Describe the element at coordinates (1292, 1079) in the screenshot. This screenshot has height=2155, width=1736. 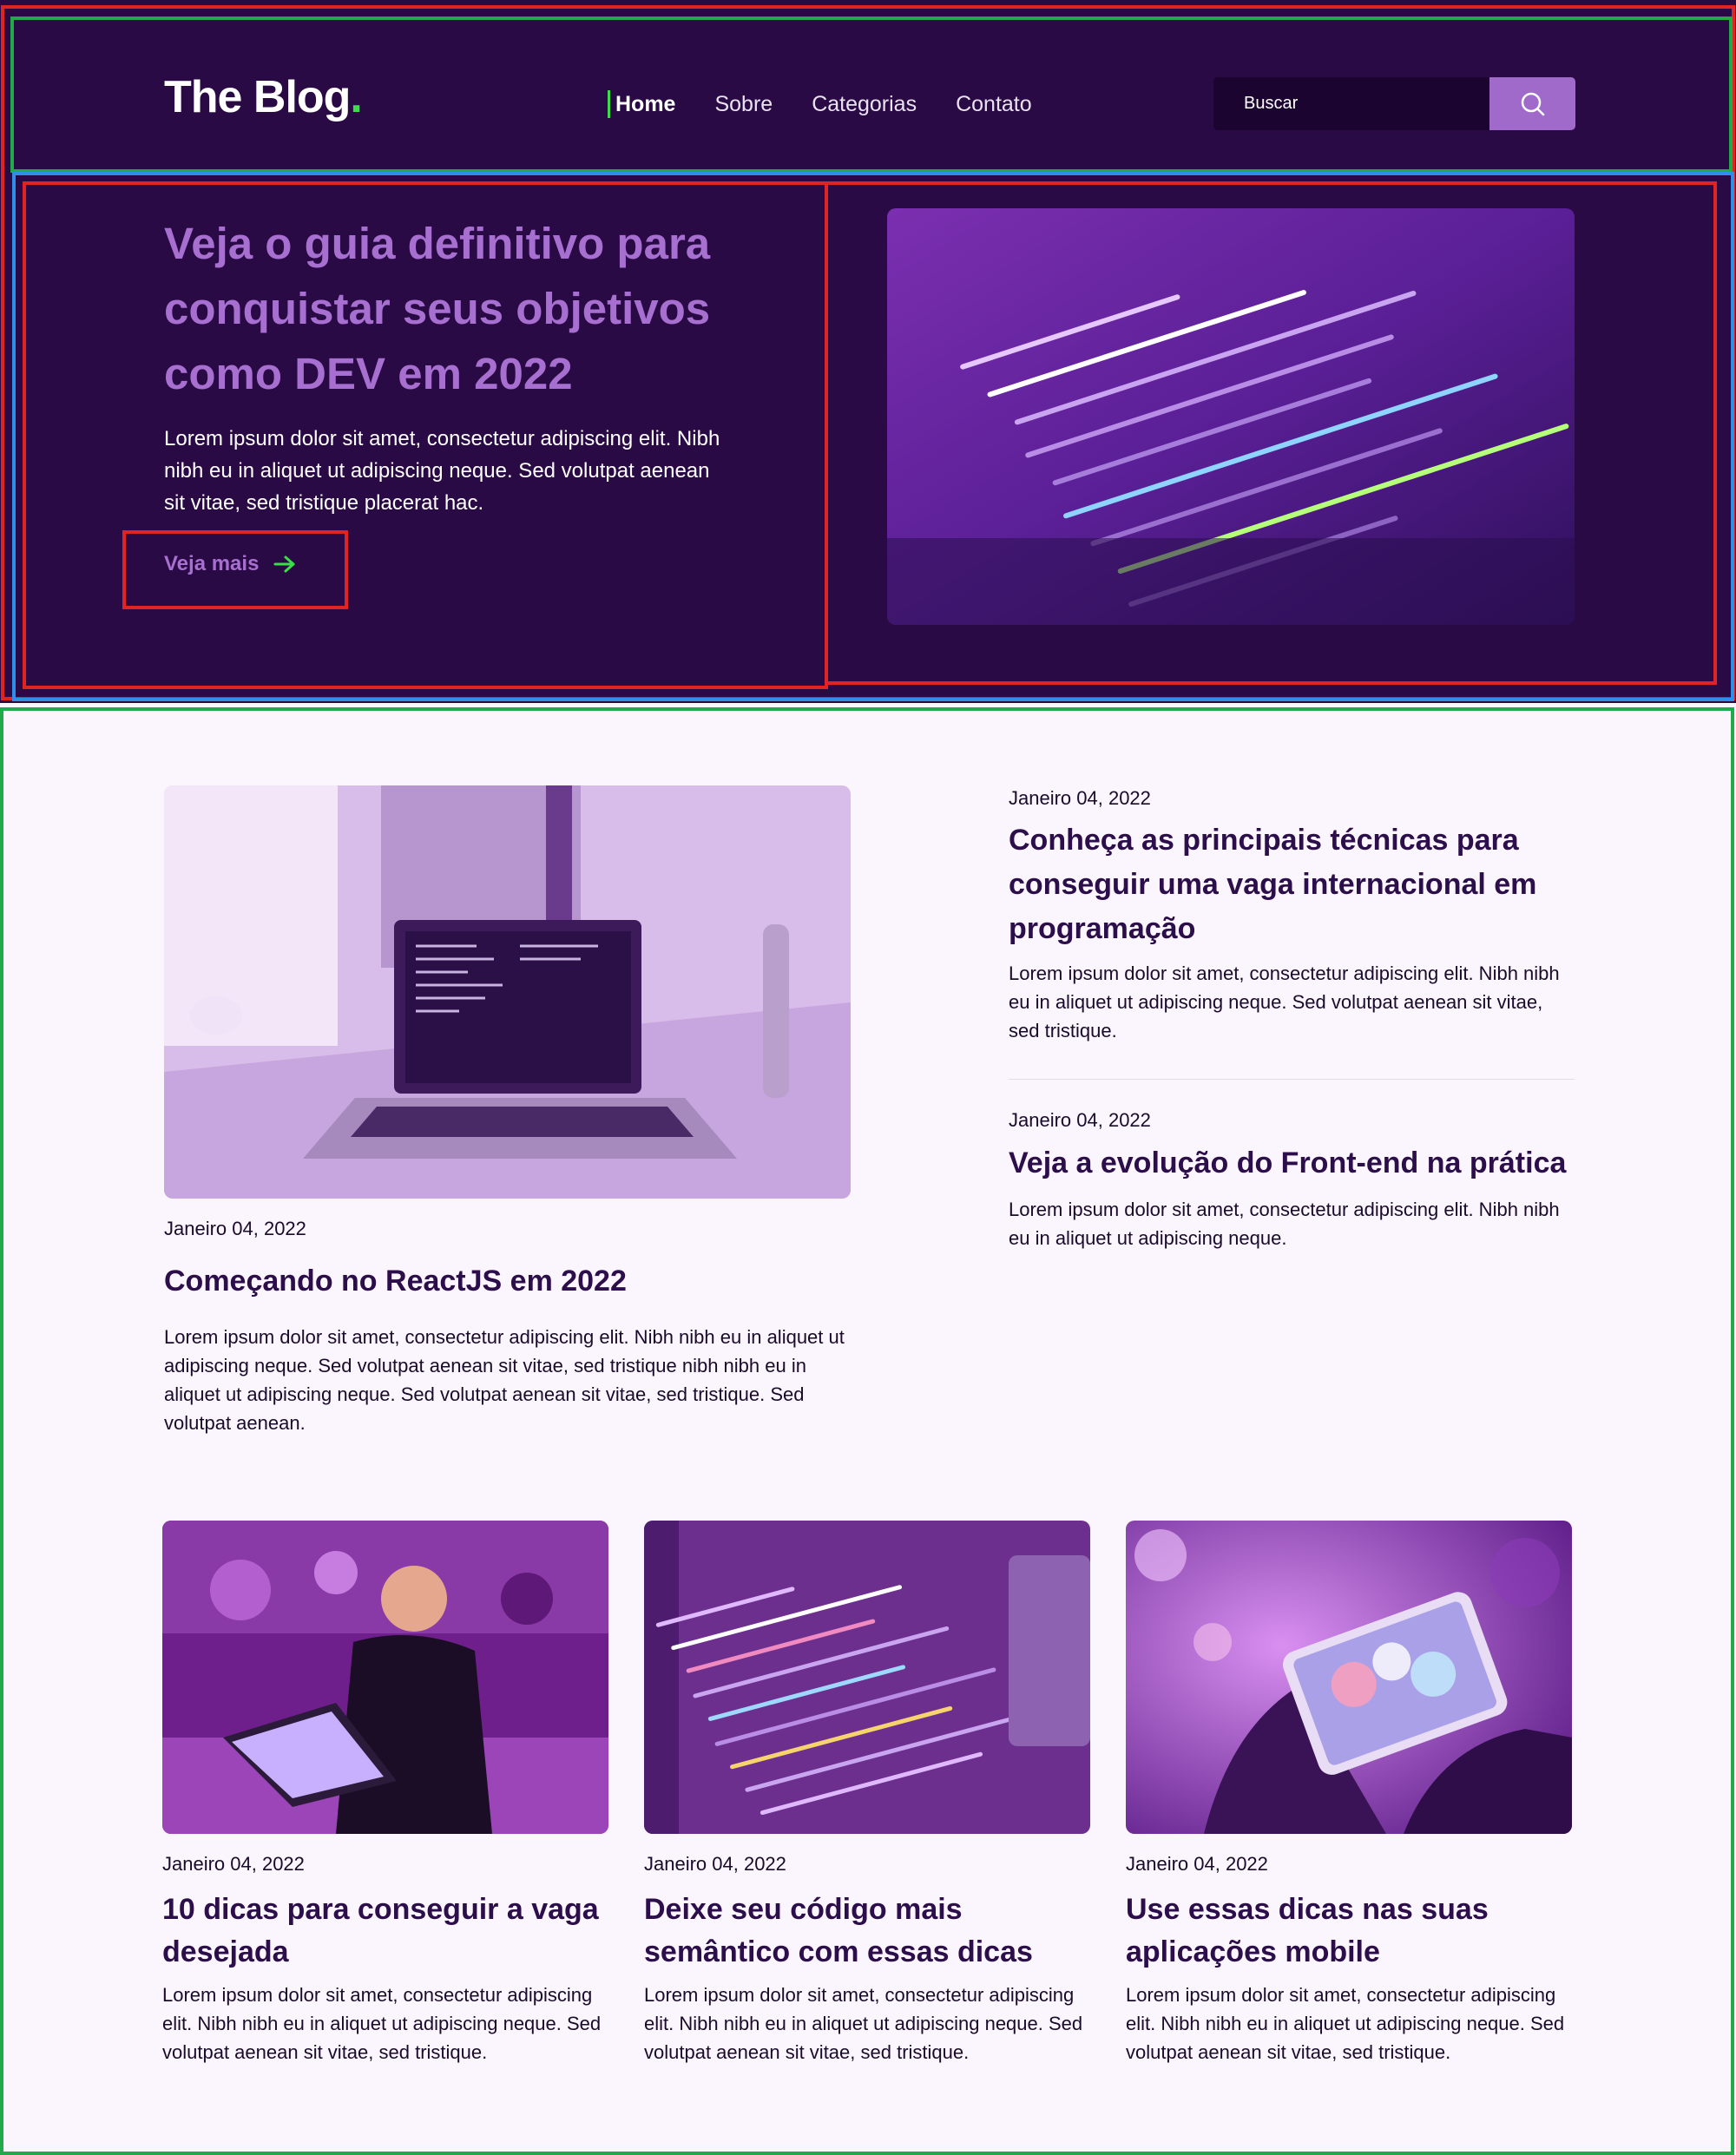
I see `side-posts-divider` at that location.